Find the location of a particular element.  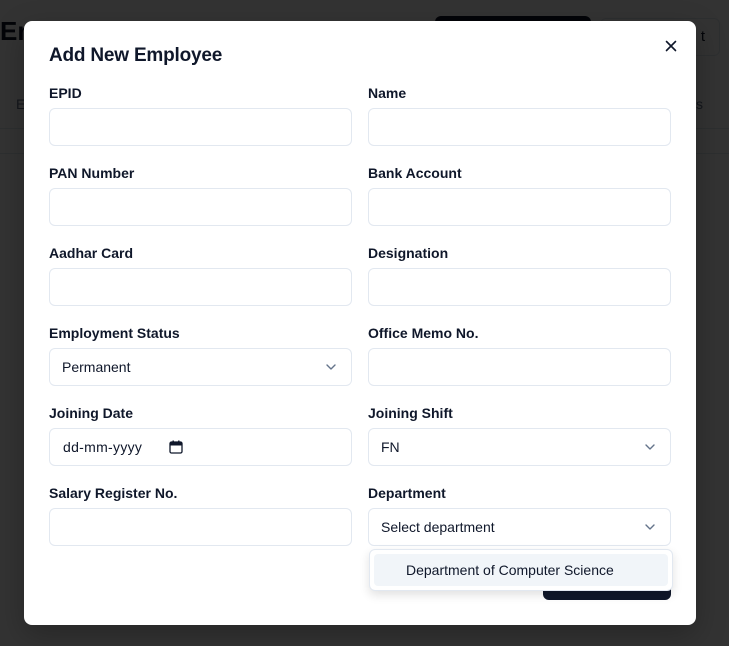

salary-register-input-box is located at coordinates (200, 527).